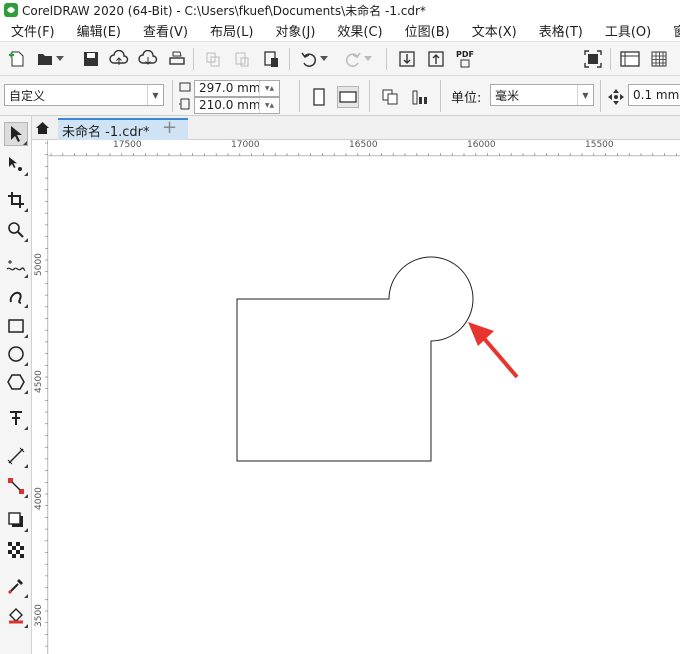 The height and width of the screenshot is (654, 680). I want to click on menu-edit: 编辑(E), so click(99, 30).